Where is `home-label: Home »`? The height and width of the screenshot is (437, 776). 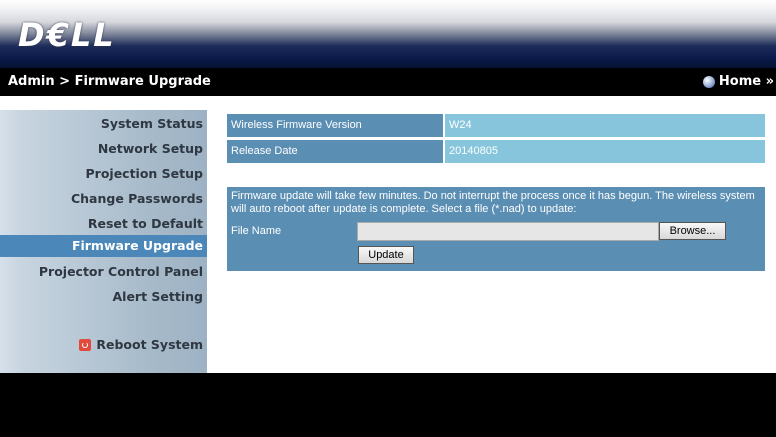 home-label: Home » is located at coordinates (746, 81).